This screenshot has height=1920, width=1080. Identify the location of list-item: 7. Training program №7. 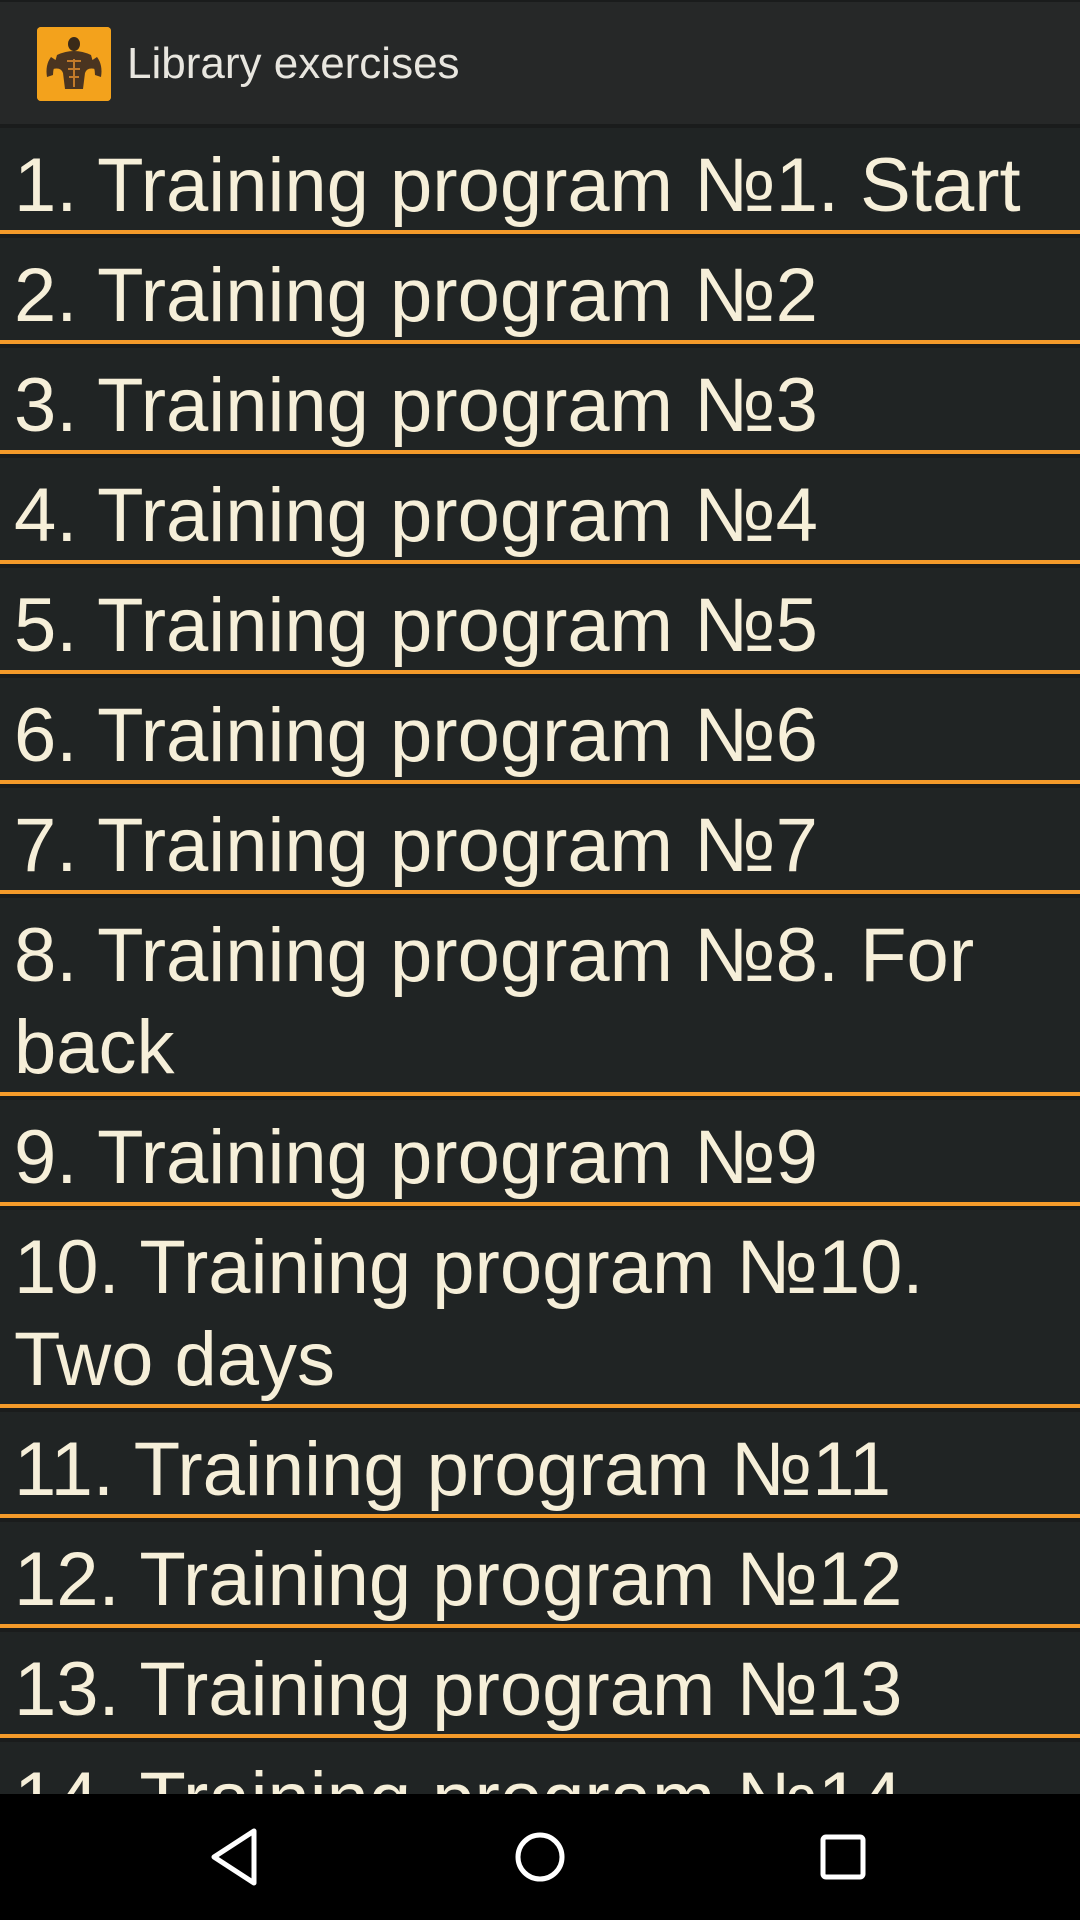
(540, 839).